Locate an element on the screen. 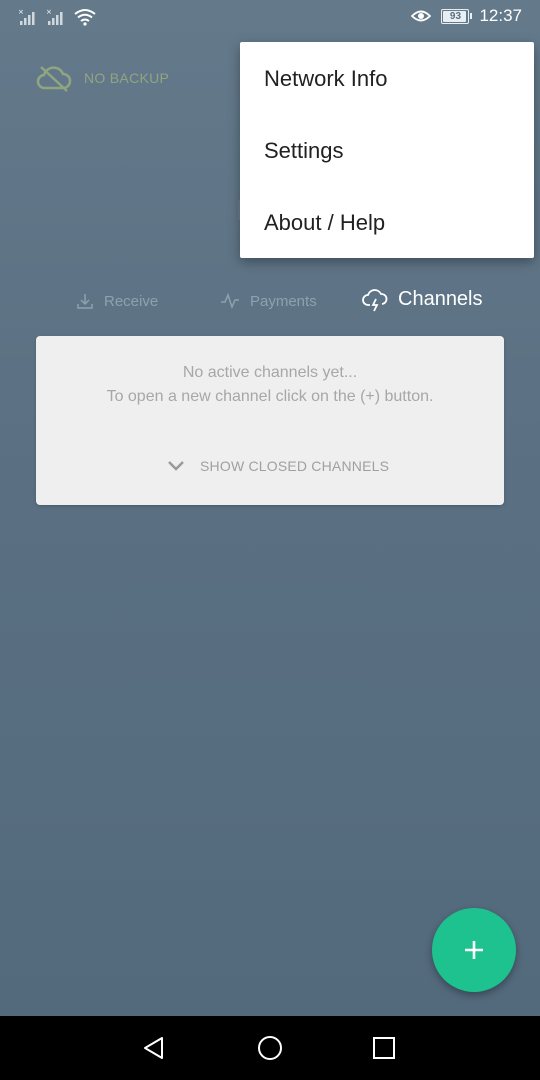 Image resolution: width=540 pixels, height=1080 pixels. back-button is located at coordinates (154, 1048).